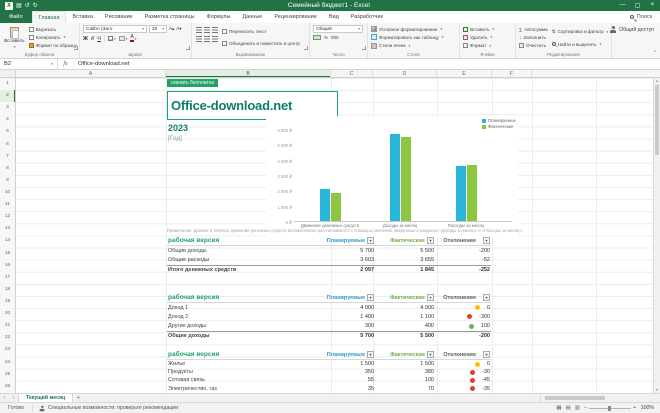 This screenshot has height=413, width=660. What do you see at coordinates (533, 46) in the screenshot?
I see `clear-button: Очистить` at bounding box center [533, 46].